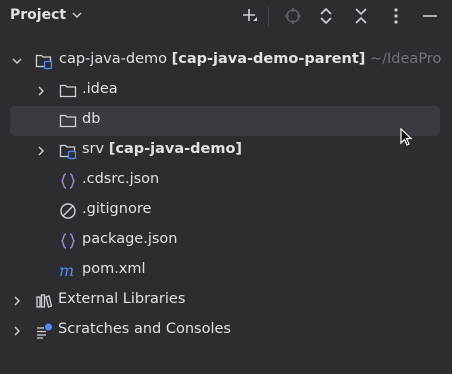 The image size is (452, 374). I want to click on add-icon, so click(249, 16).